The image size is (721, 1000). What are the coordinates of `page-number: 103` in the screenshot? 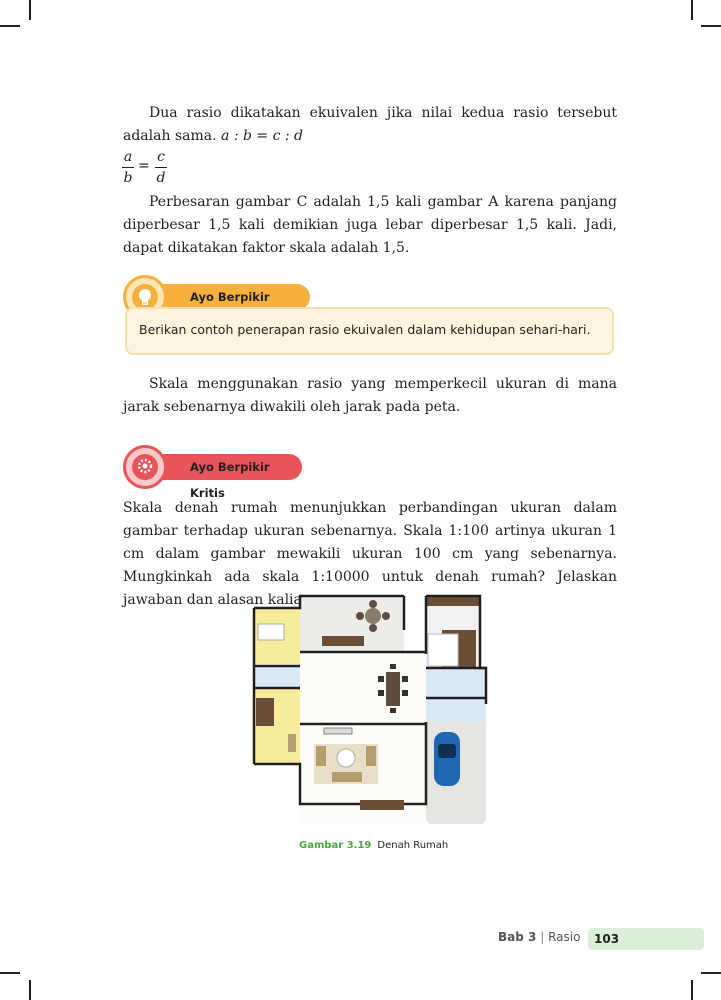 It's located at (646, 939).